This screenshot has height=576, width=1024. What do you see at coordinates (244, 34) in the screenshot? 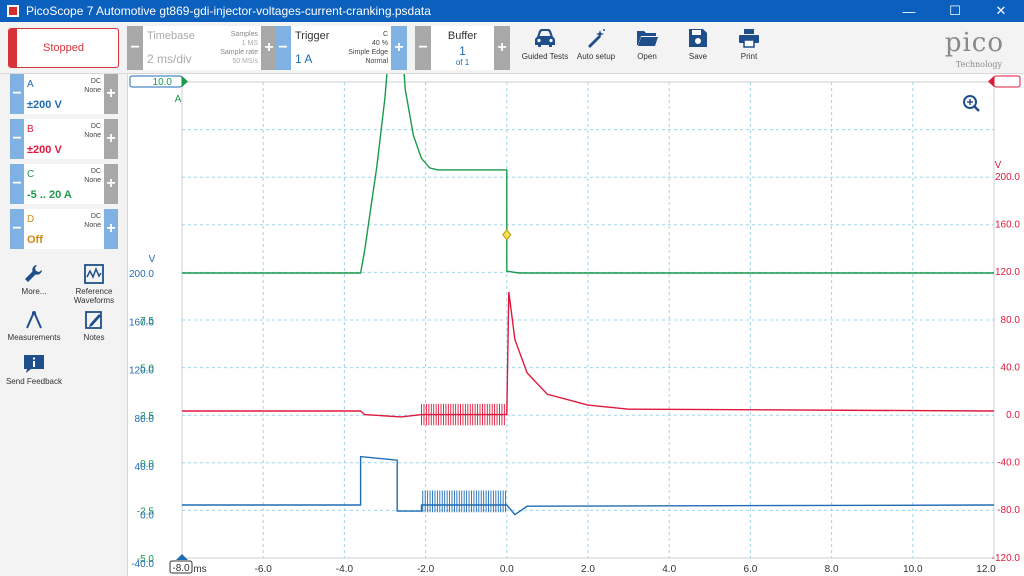
I see `samples-label: Samples` at bounding box center [244, 34].